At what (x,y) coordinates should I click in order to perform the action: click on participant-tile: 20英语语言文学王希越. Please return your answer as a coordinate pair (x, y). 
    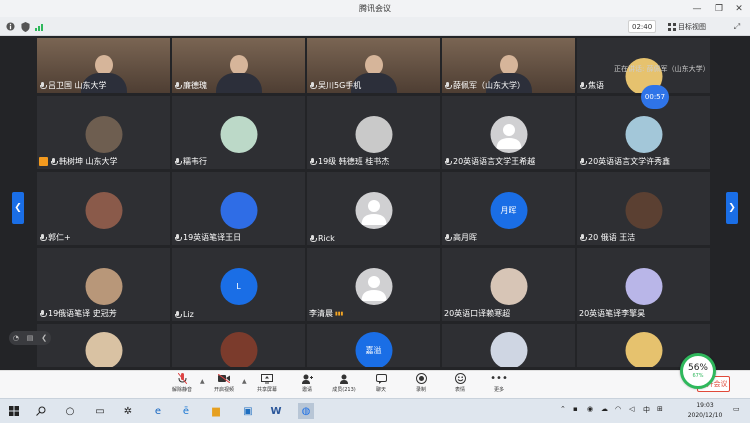
    Looking at the image, I should click on (508, 132).